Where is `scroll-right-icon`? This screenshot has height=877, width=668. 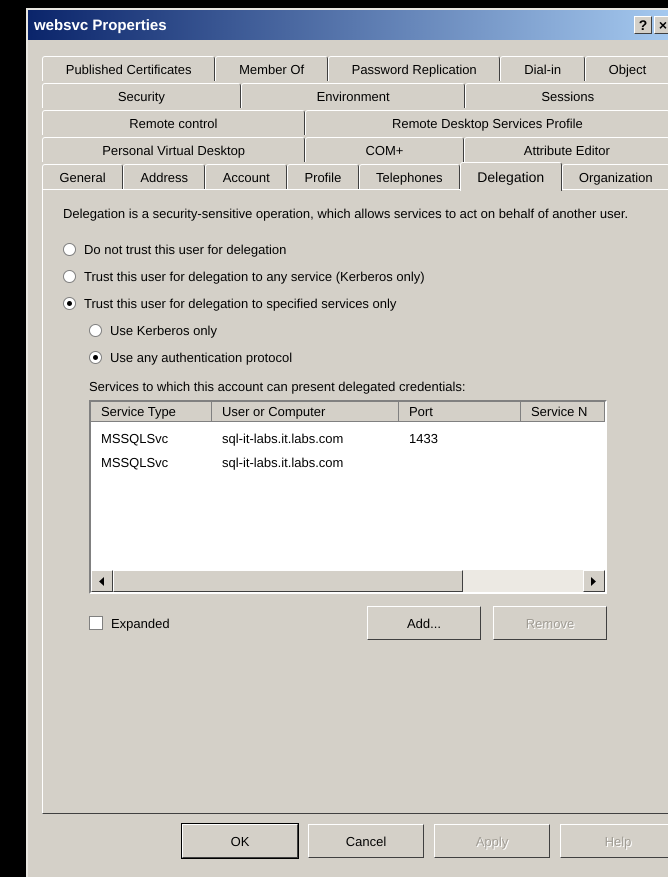 scroll-right-icon is located at coordinates (594, 581).